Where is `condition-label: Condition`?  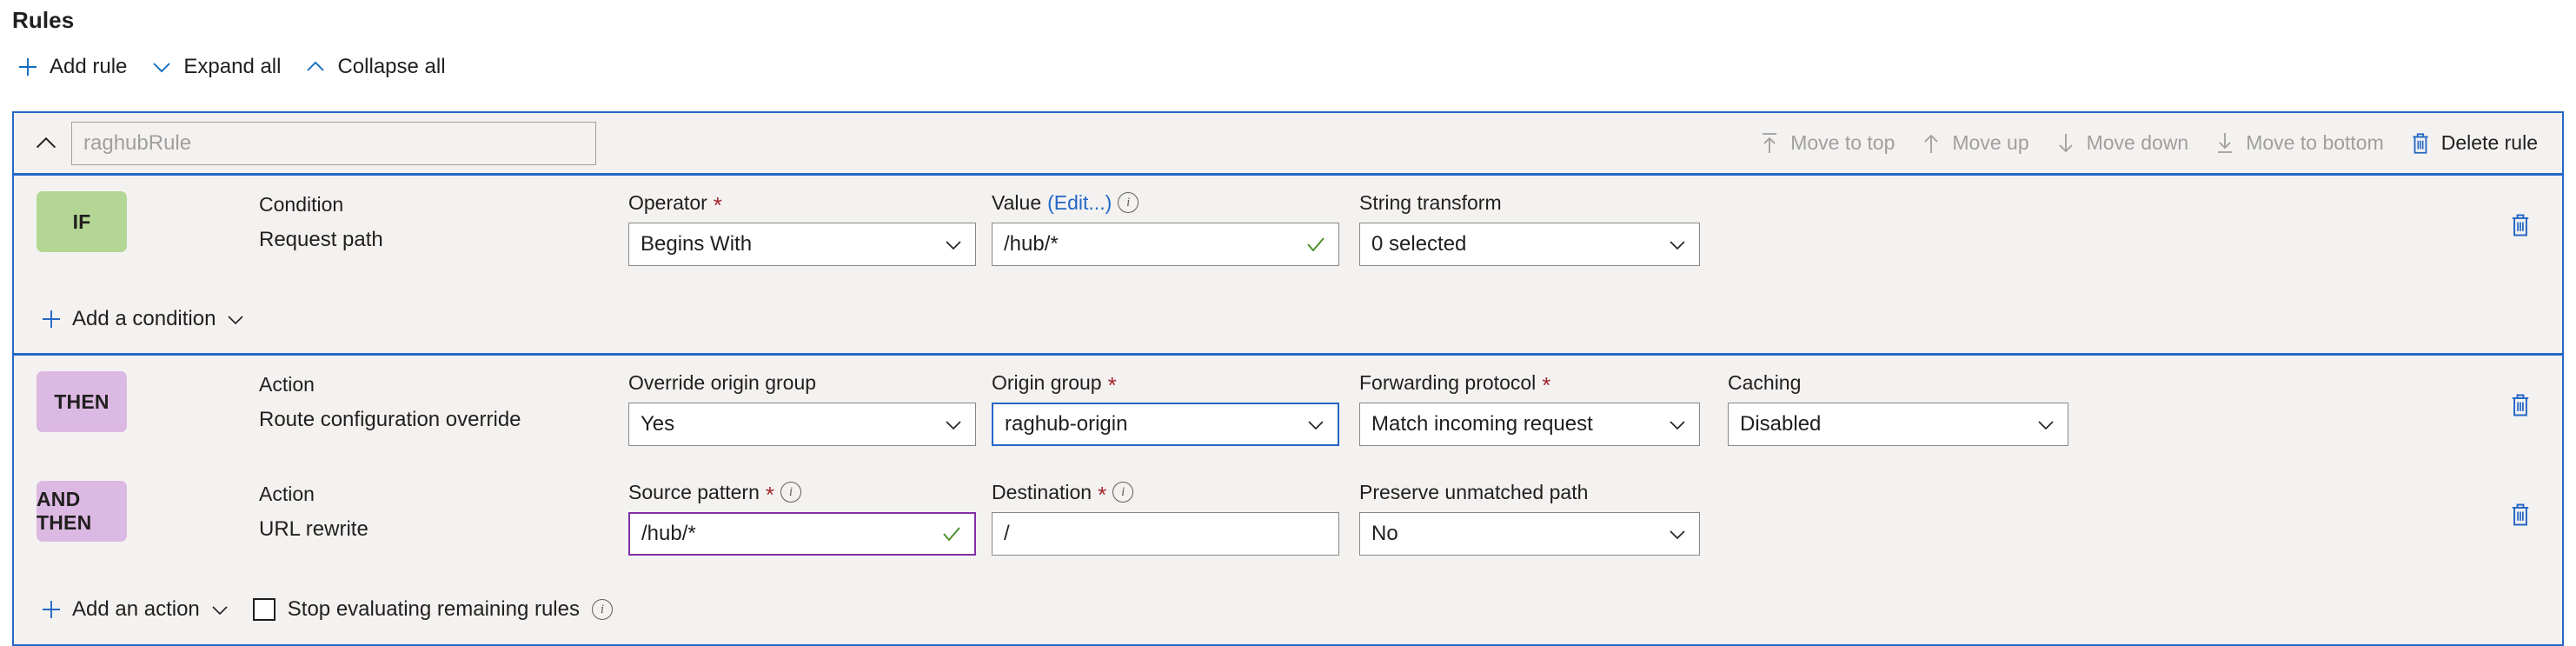
condition-label: Condition is located at coordinates (302, 204).